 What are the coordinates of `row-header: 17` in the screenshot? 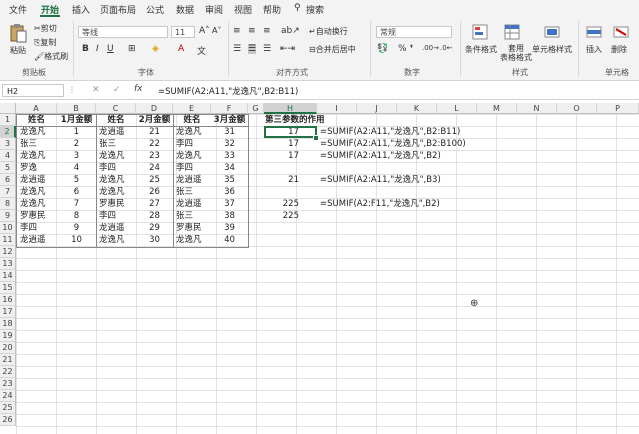 It's located at (8, 312).